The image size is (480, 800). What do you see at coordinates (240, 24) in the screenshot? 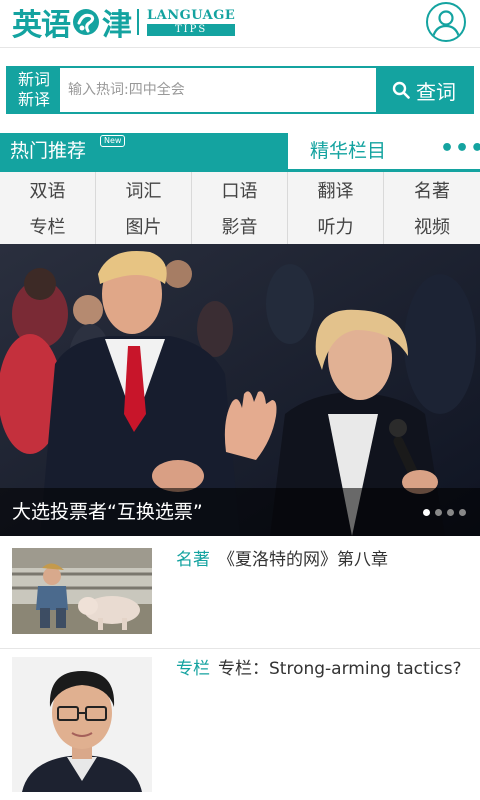
I see `app-header: 英语 津 LANGUAGE TIPS` at bounding box center [240, 24].